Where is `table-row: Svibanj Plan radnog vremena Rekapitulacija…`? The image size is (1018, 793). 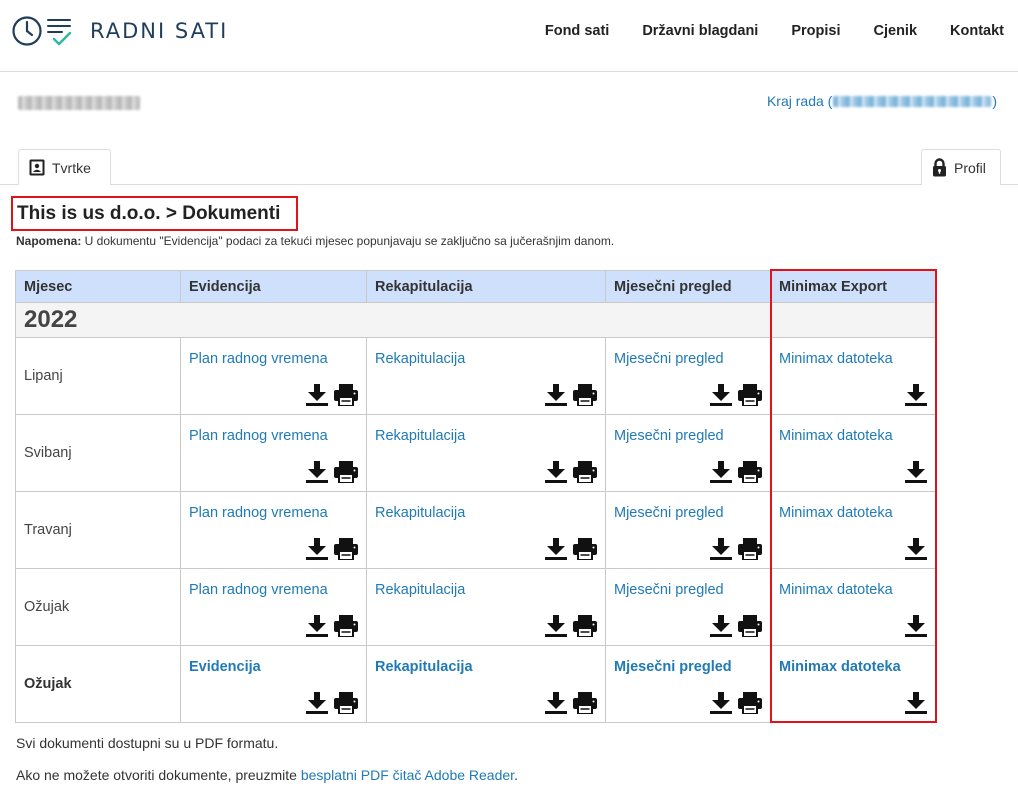 table-row: Svibanj Plan radnog vremena Rekapitulacija… is located at coordinates (475, 453).